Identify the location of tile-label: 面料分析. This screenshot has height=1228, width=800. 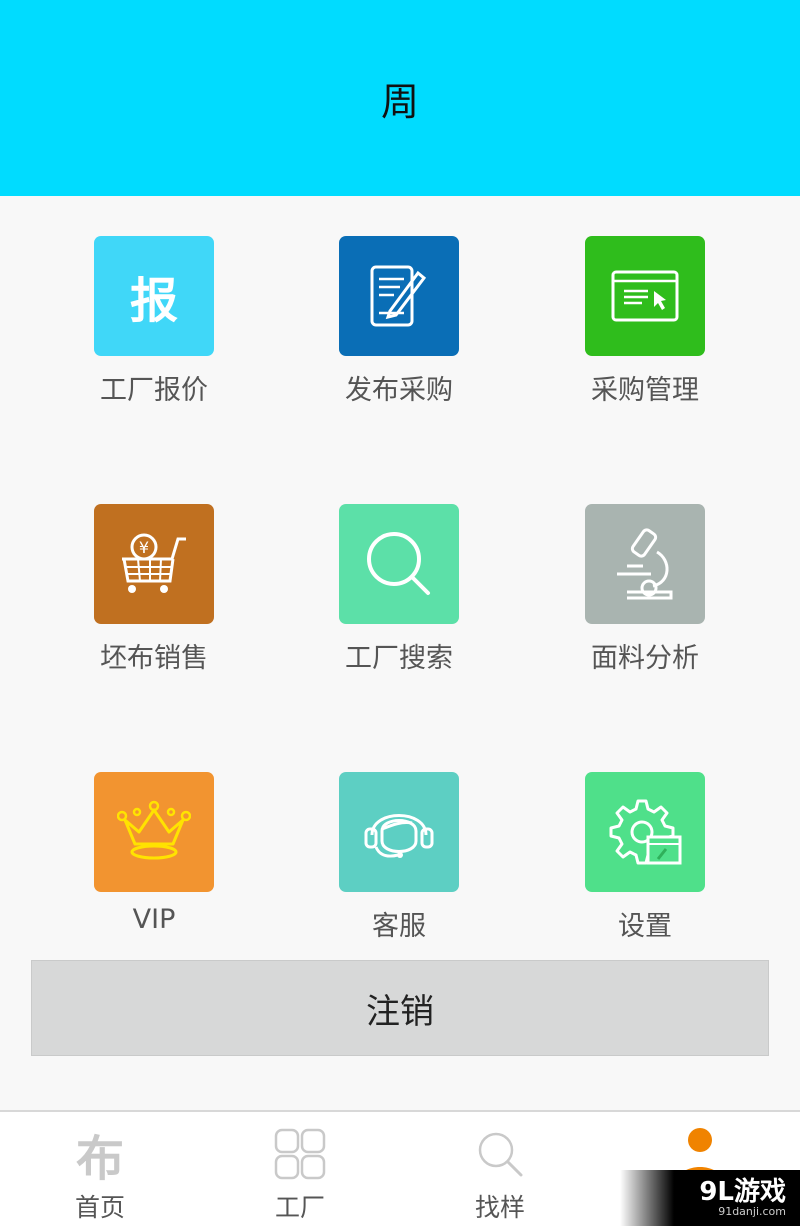
(645, 658).